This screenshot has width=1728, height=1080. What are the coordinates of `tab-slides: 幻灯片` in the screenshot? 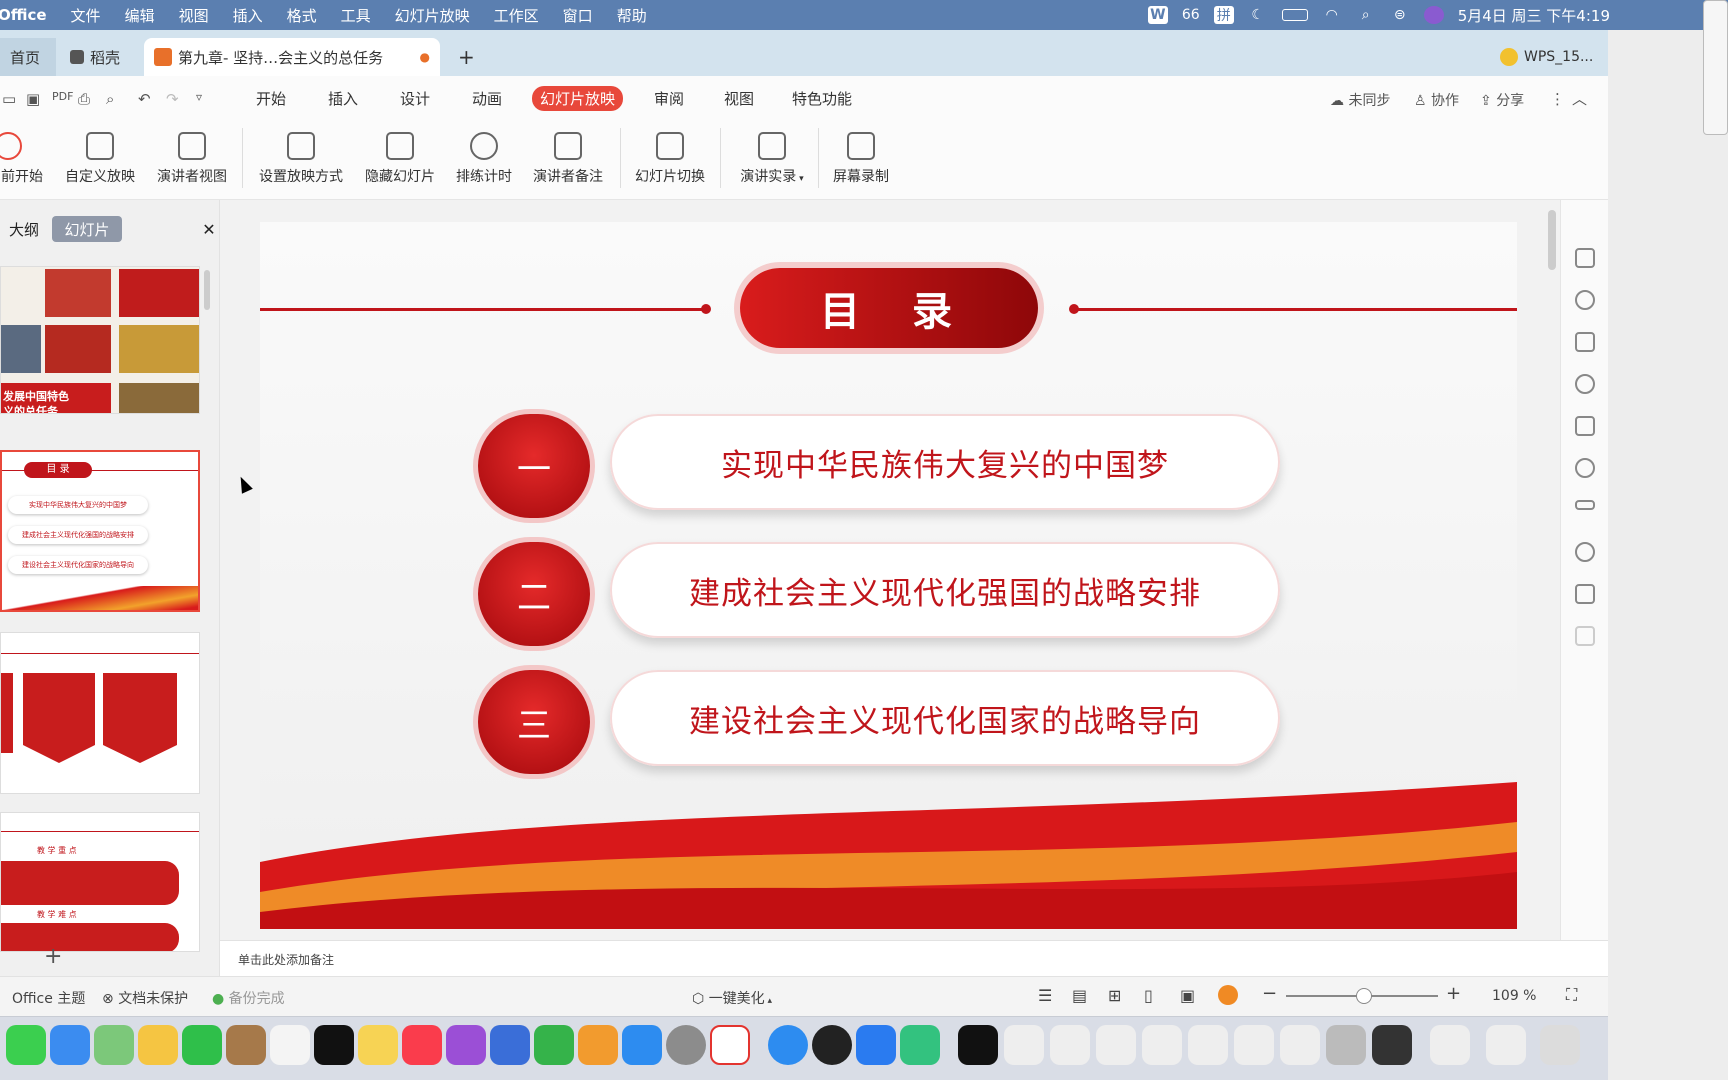 It's located at (87, 229).